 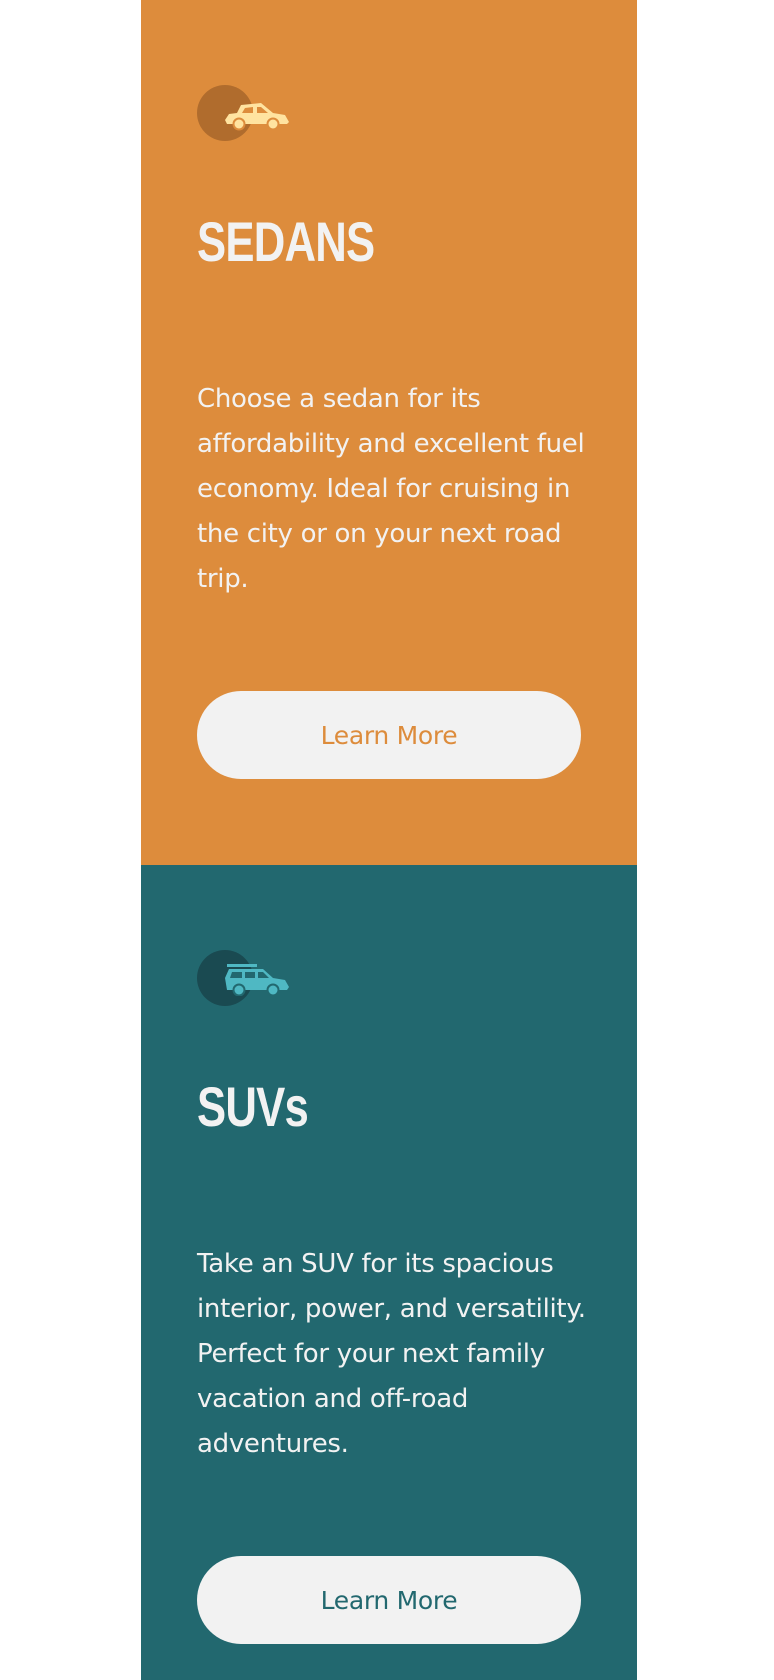 I want to click on sedan-car-icon, so click(x=257, y=117).